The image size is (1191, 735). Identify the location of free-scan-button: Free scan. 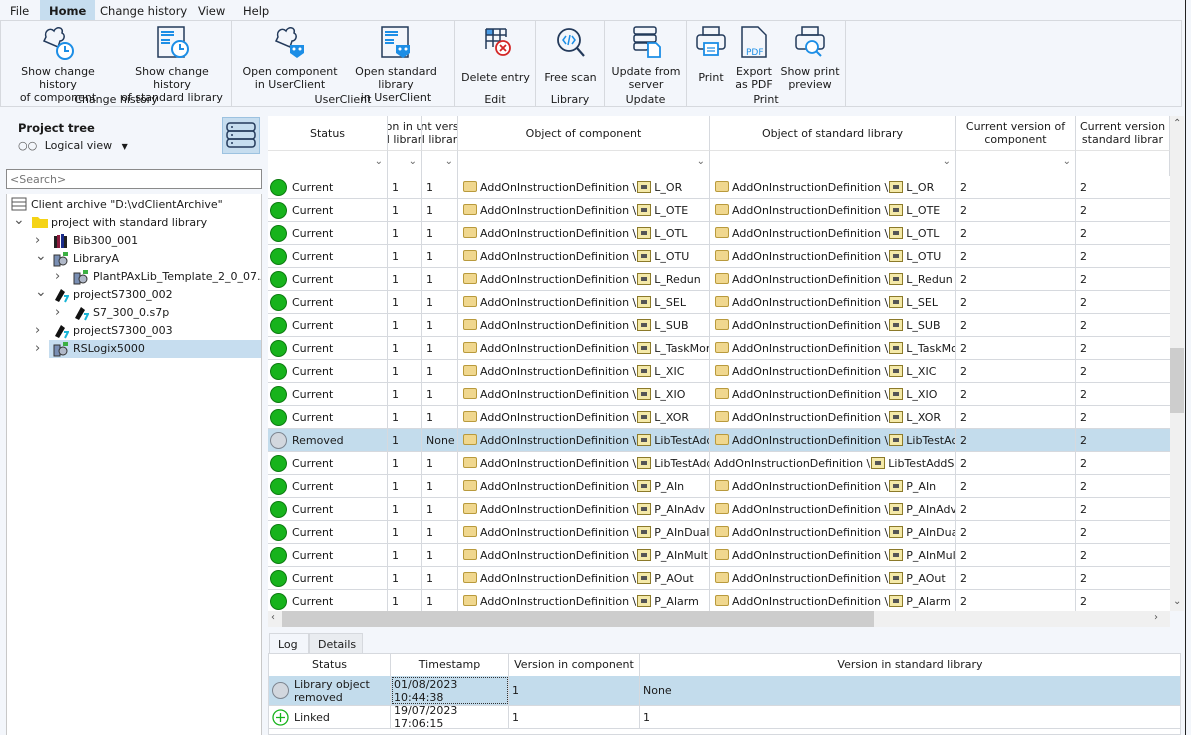
(570, 53).